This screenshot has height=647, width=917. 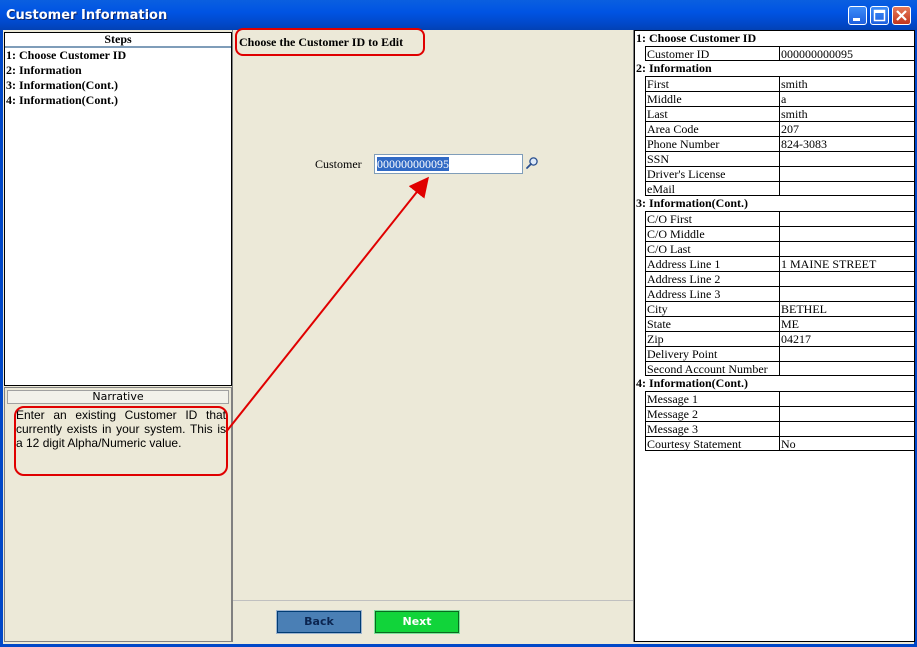 I want to click on summary-key: First, so click(x=712, y=83).